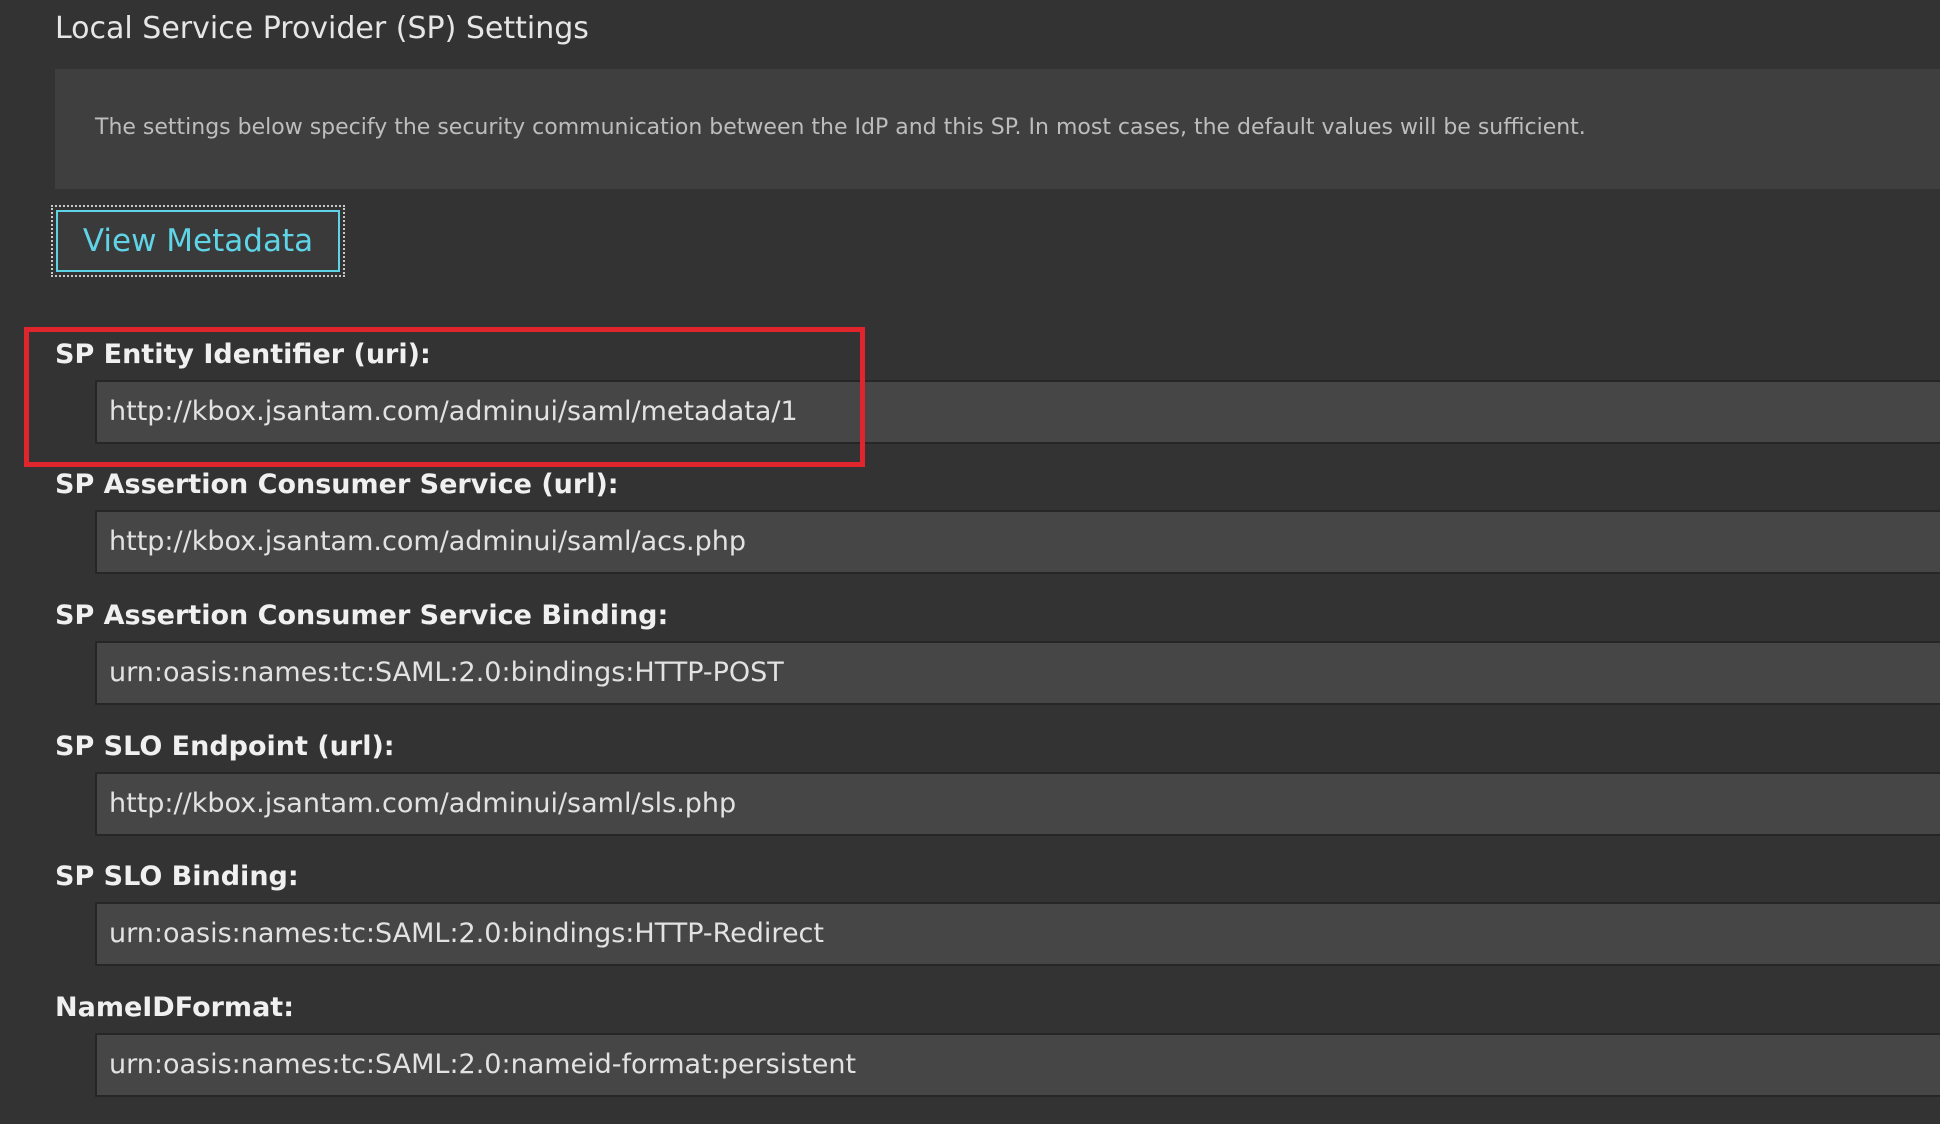 The width and height of the screenshot is (1940, 1124). Describe the element at coordinates (177, 876) in the screenshot. I see `field-label: SP SLO Binding:` at that location.